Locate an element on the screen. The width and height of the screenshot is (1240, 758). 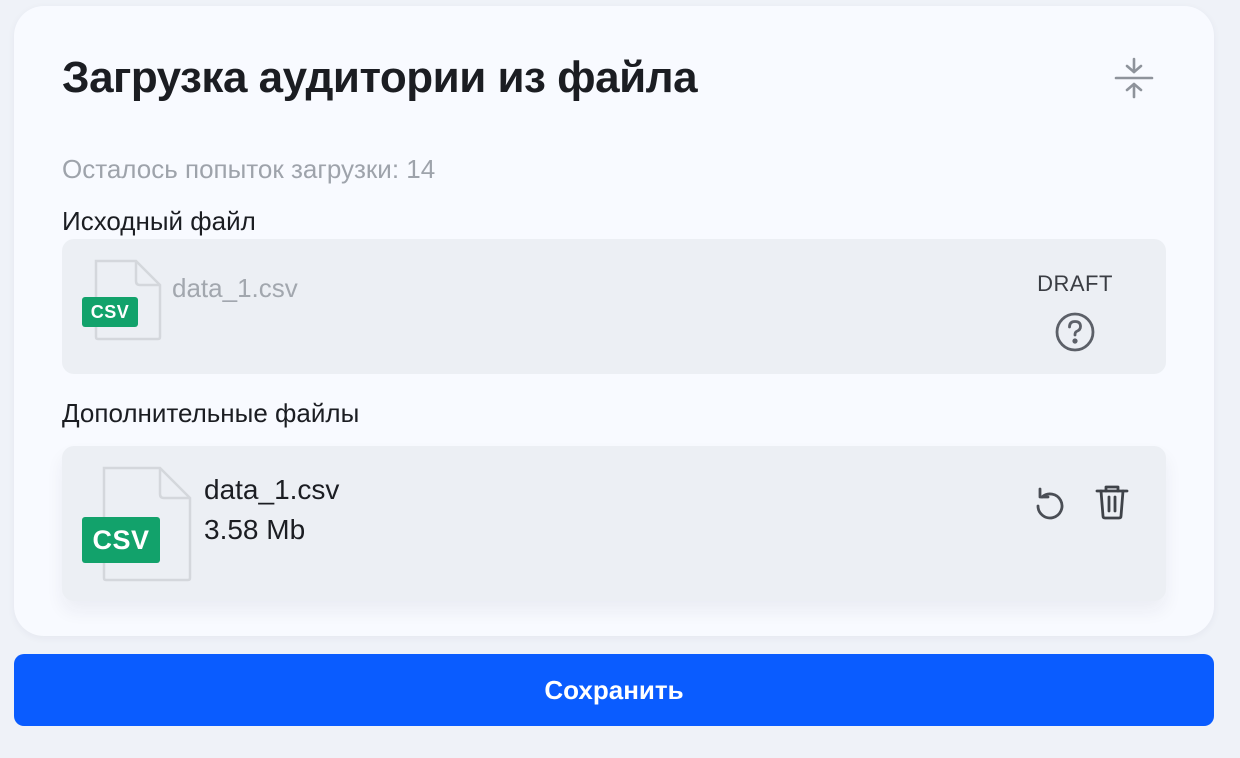
status-badge: DRAFT is located at coordinates (1075, 283).